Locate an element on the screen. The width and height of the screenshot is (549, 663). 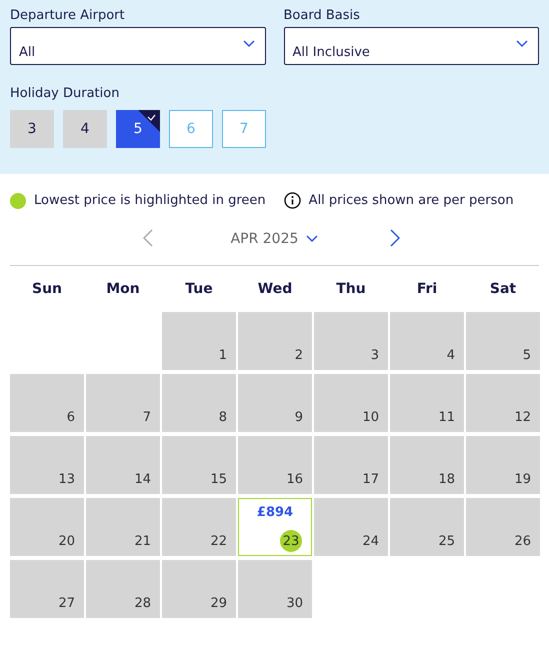
day-cell: 16 is located at coordinates (275, 465).